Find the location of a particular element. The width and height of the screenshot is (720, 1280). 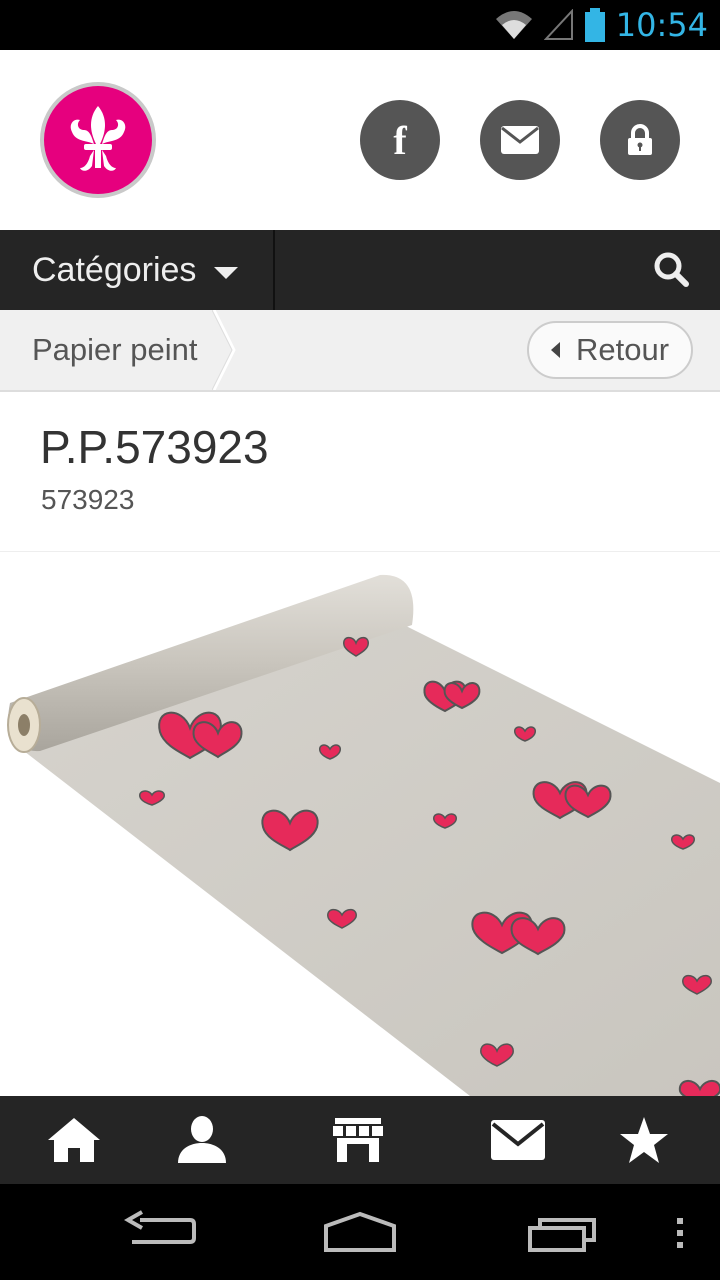

overflow-menu-icon is located at coordinates (680, 1232).